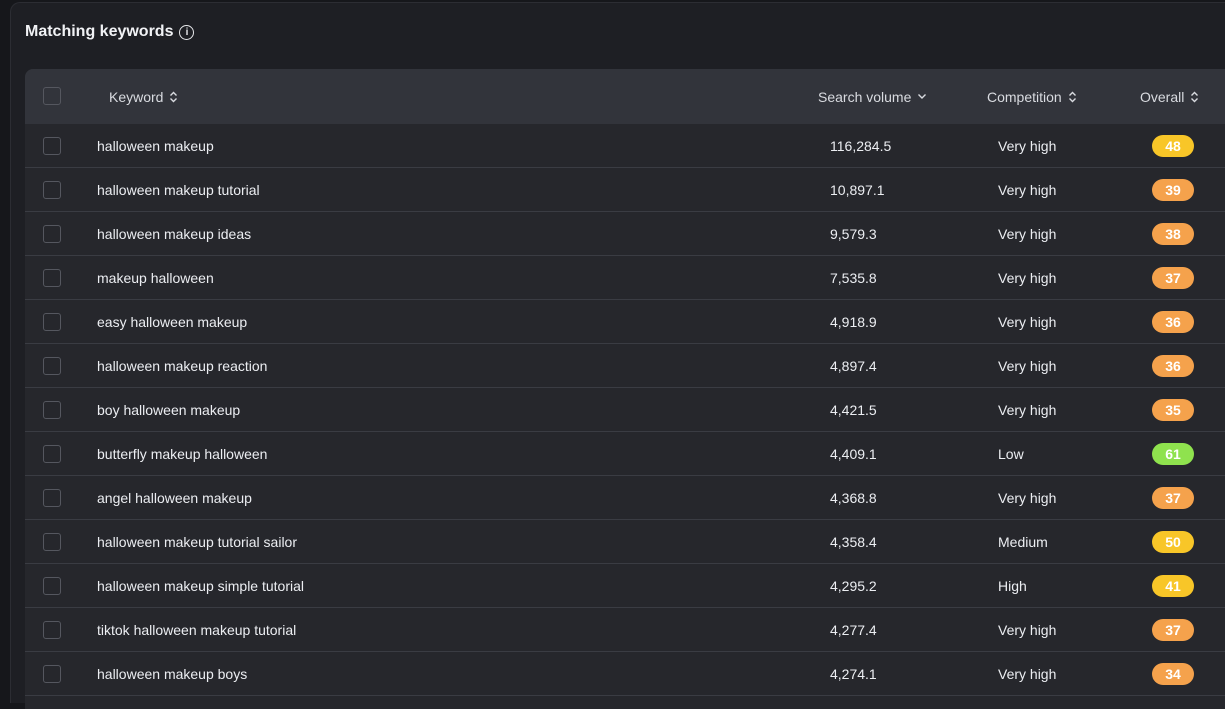 Image resolution: width=1225 pixels, height=709 pixels. What do you see at coordinates (174, 233) in the screenshot?
I see `keyword-cell: halloween makeup ideas` at bounding box center [174, 233].